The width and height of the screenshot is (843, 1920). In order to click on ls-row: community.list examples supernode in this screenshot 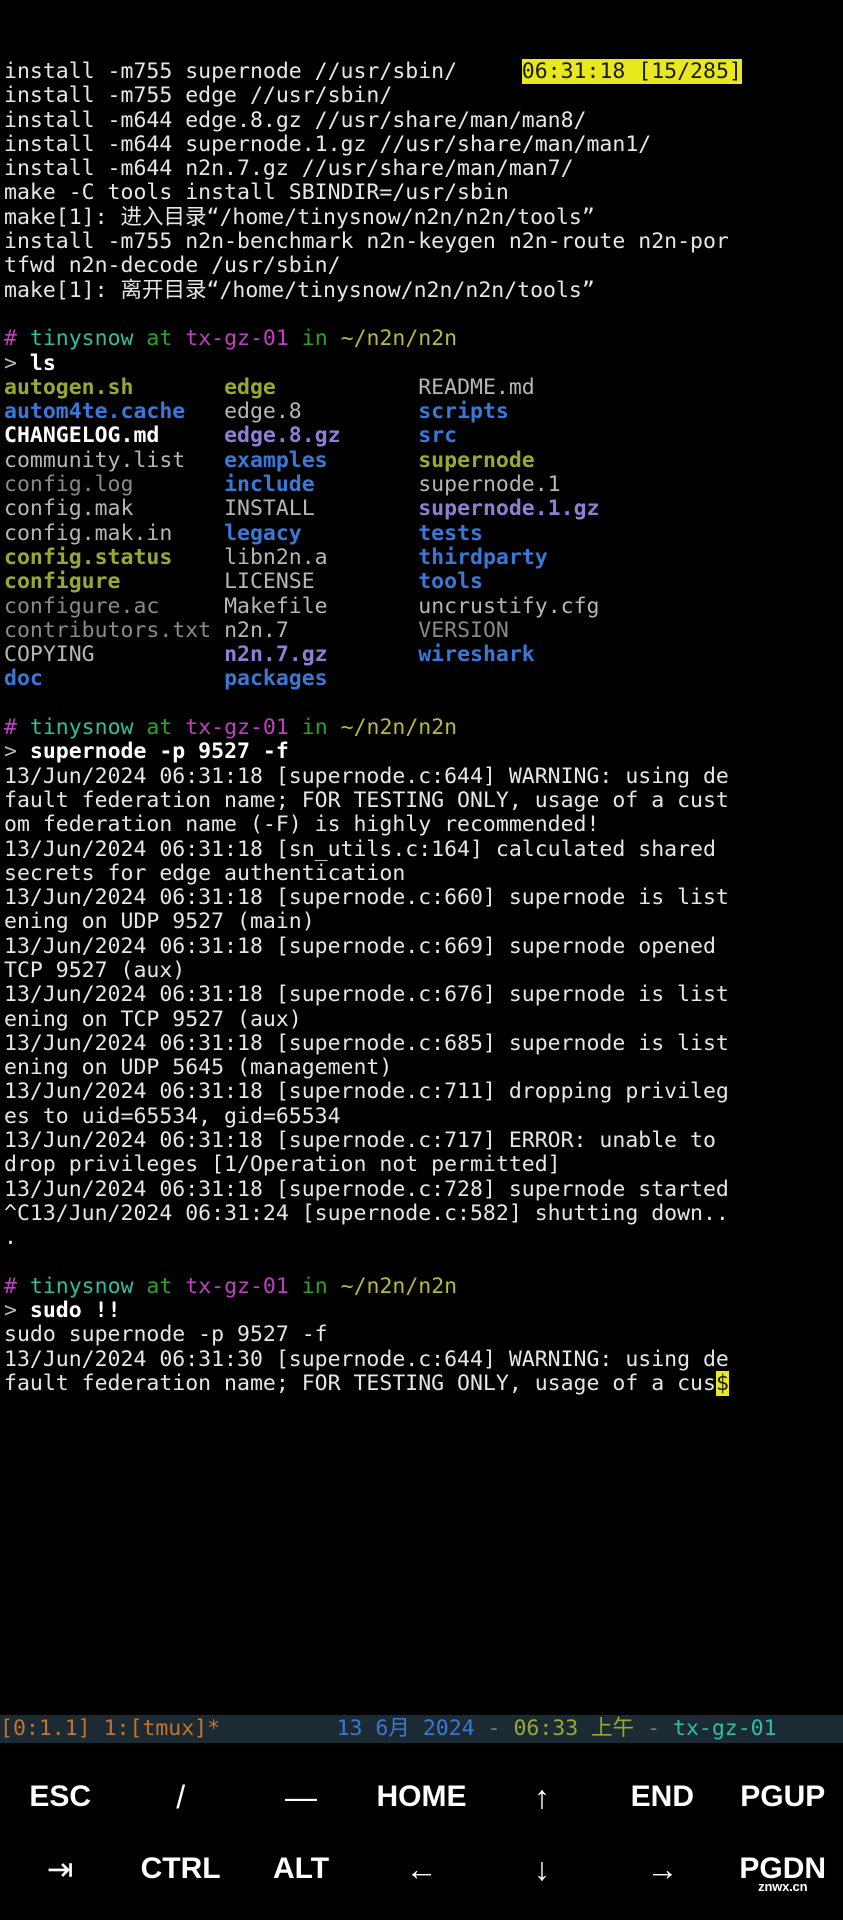, I will do `click(423, 460)`.